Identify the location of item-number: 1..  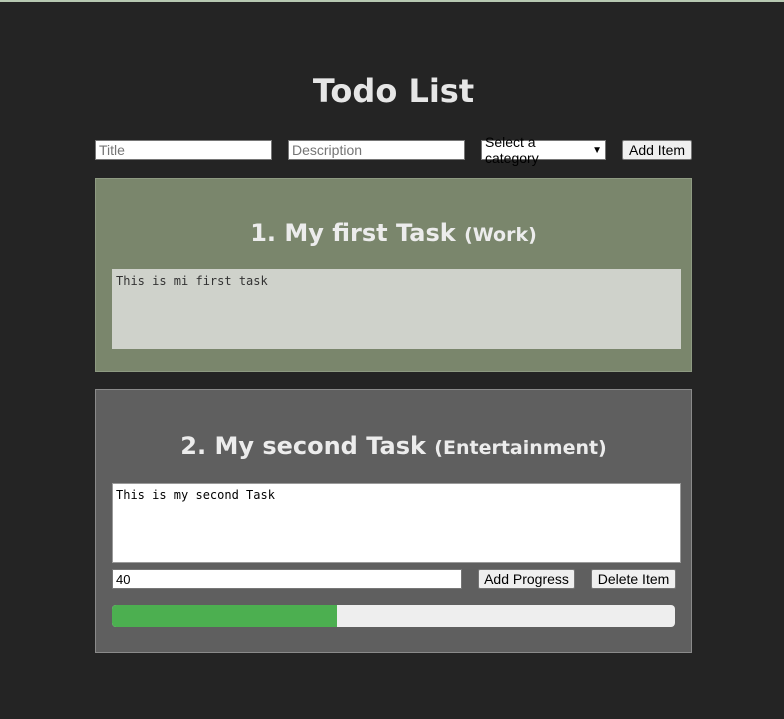
(263, 233).